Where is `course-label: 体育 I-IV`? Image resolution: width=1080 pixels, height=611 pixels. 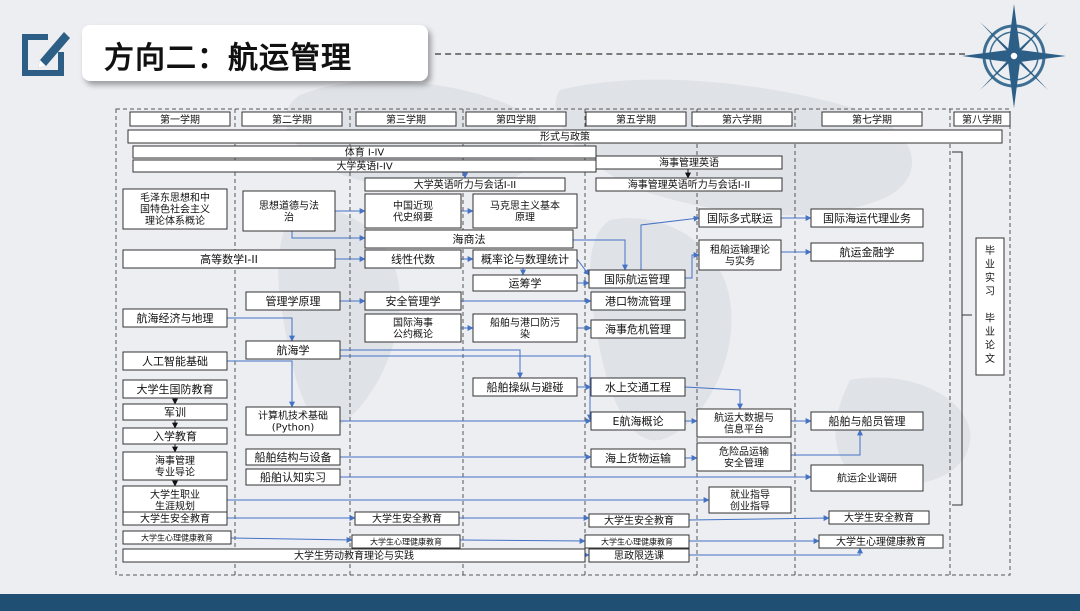
course-label: 体育 I-IV is located at coordinates (365, 152).